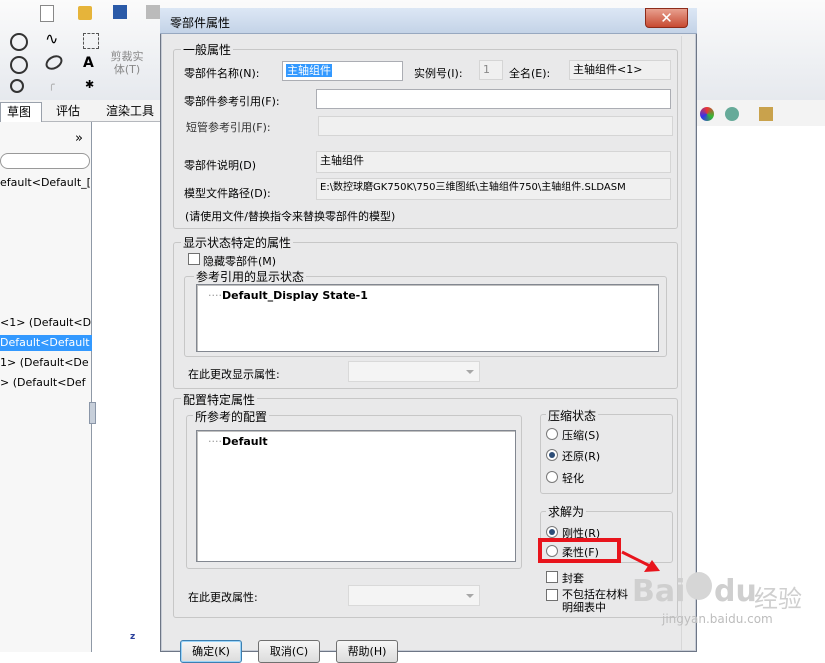 The image size is (825, 663). What do you see at coordinates (707, 114) in the screenshot?
I see `appearance-icon` at bounding box center [707, 114].